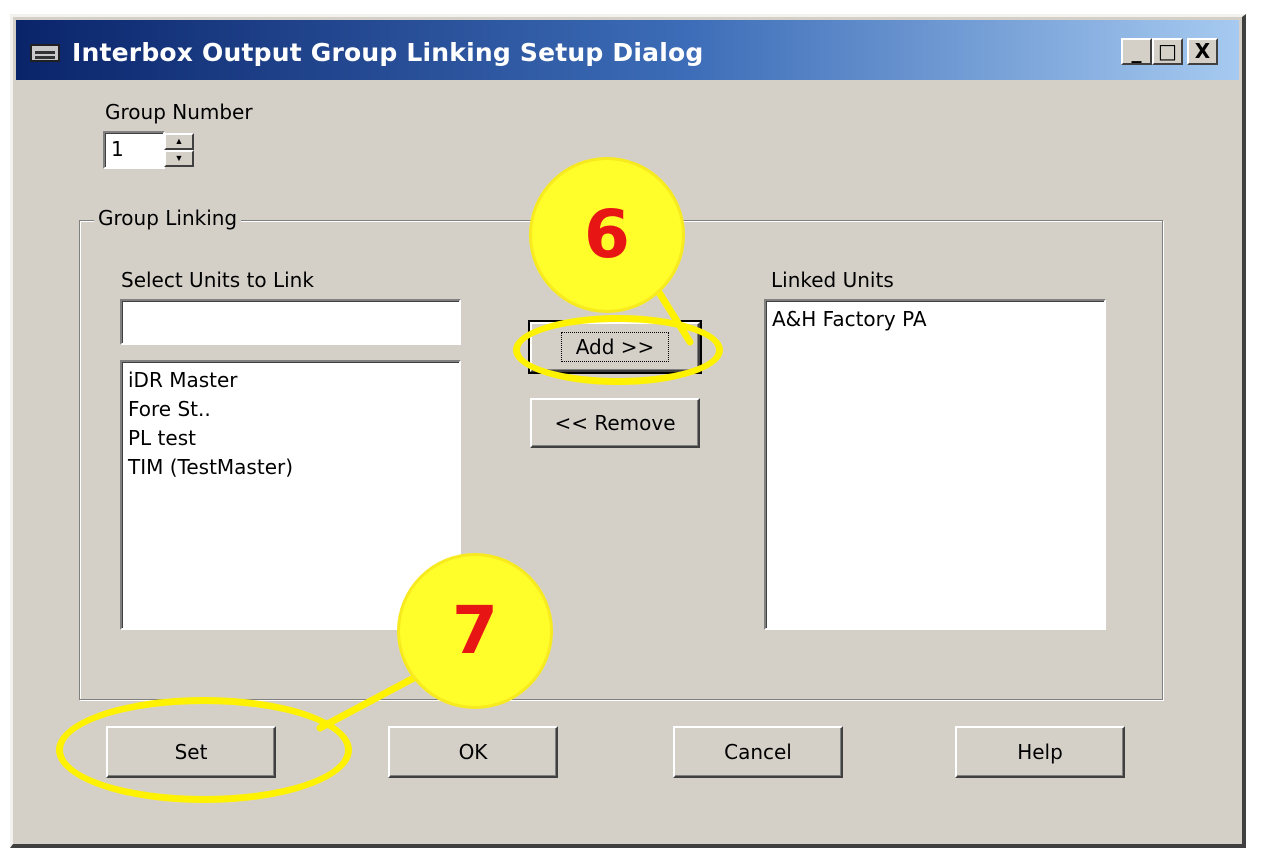 The height and width of the screenshot is (863, 1261). Describe the element at coordinates (475, 631) in the screenshot. I see `step-7-callout: 7` at that location.